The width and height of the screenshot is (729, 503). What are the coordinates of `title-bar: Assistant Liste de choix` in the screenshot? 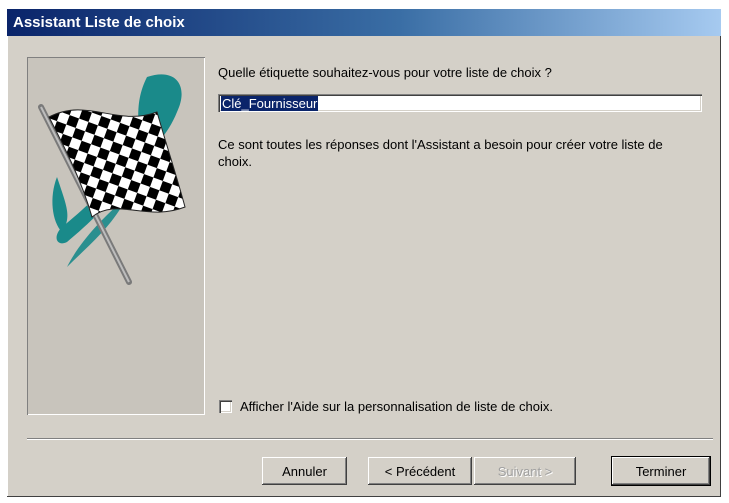 It's located at (364, 22).